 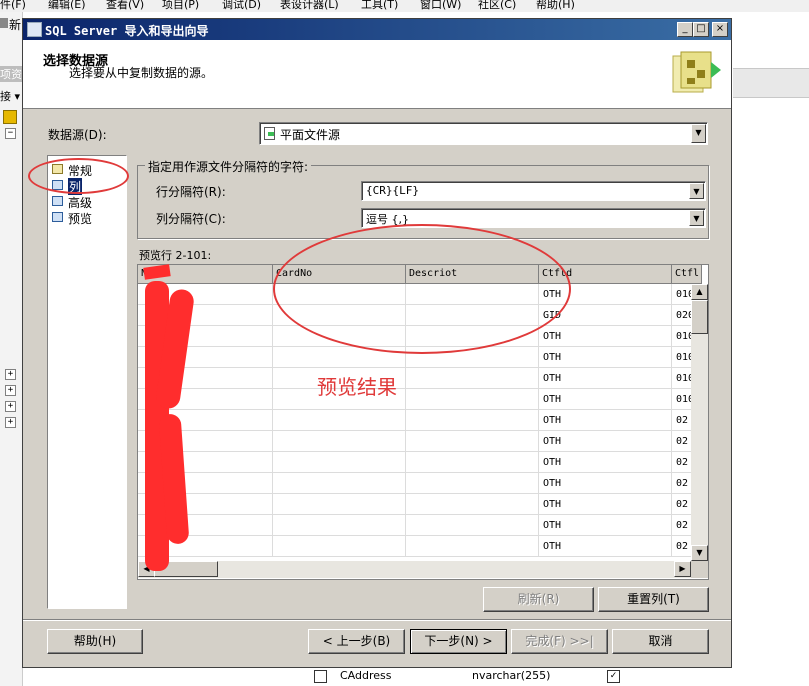 I want to click on ide-left-panel: 新 项资 接 ▾ − + + + +, so click(x=11, y=349).